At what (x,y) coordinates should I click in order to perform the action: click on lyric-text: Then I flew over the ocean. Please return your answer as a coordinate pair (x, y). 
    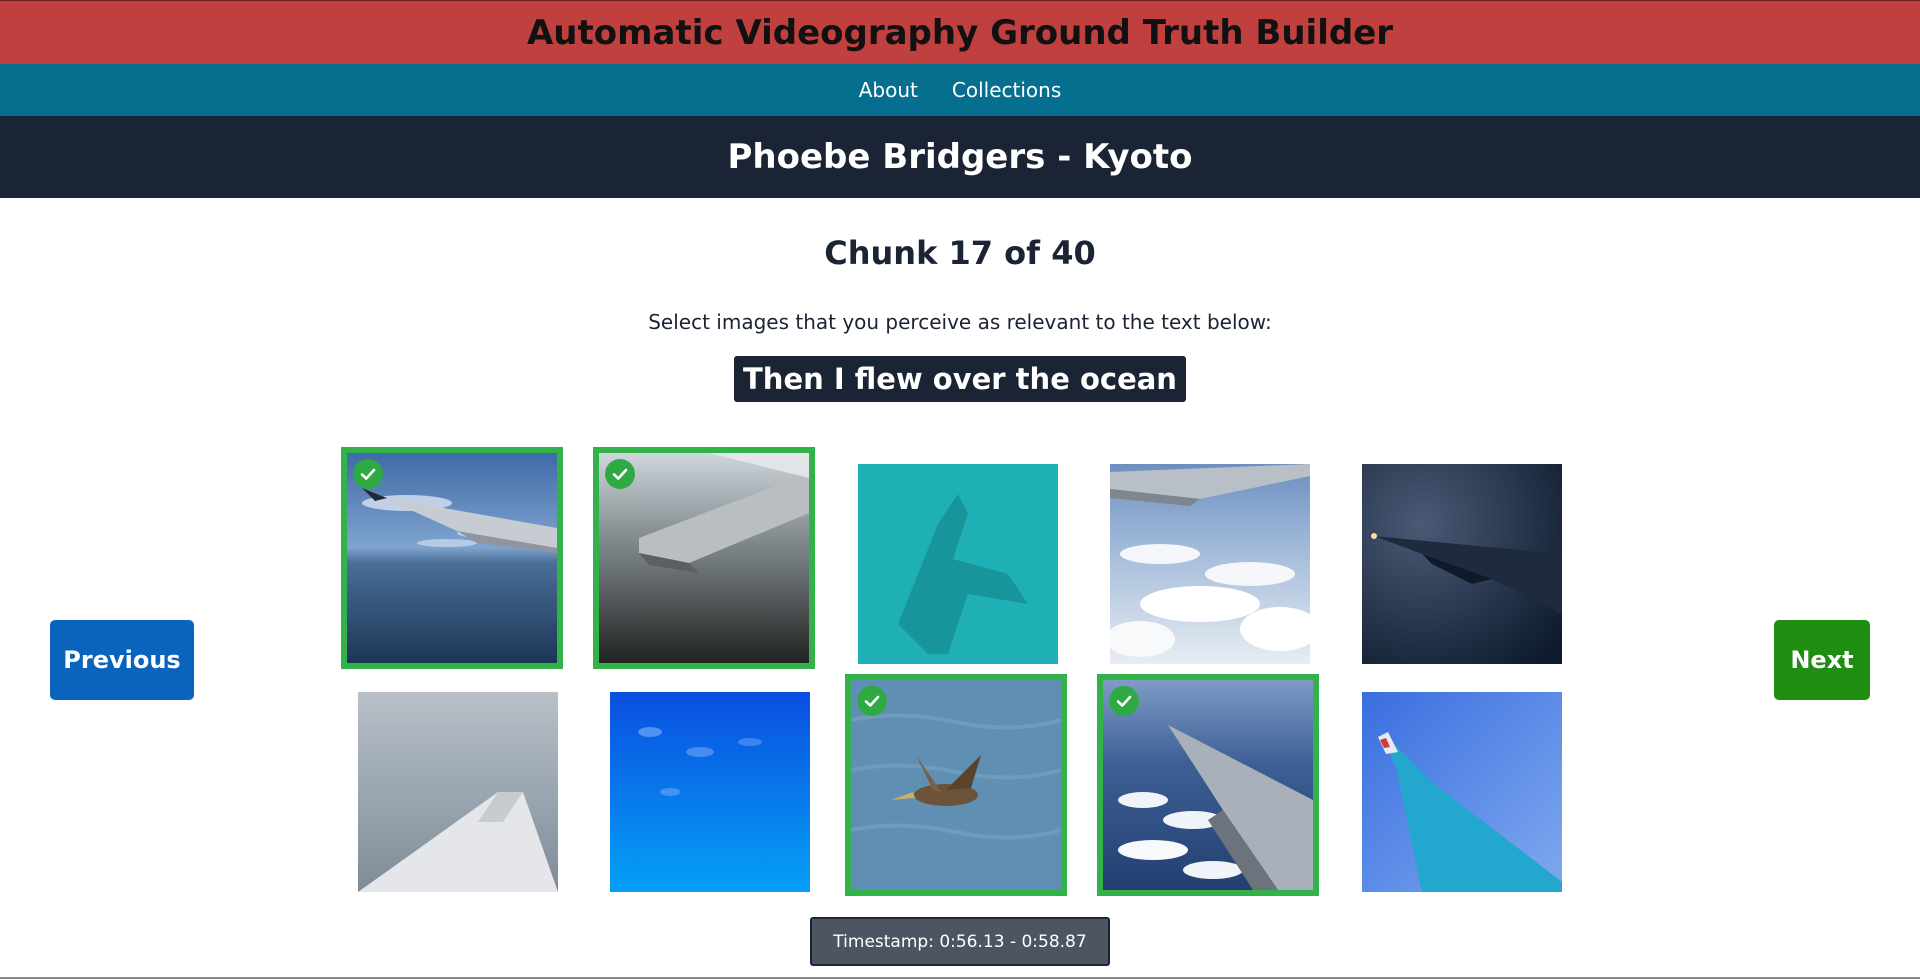
    Looking at the image, I should click on (960, 379).